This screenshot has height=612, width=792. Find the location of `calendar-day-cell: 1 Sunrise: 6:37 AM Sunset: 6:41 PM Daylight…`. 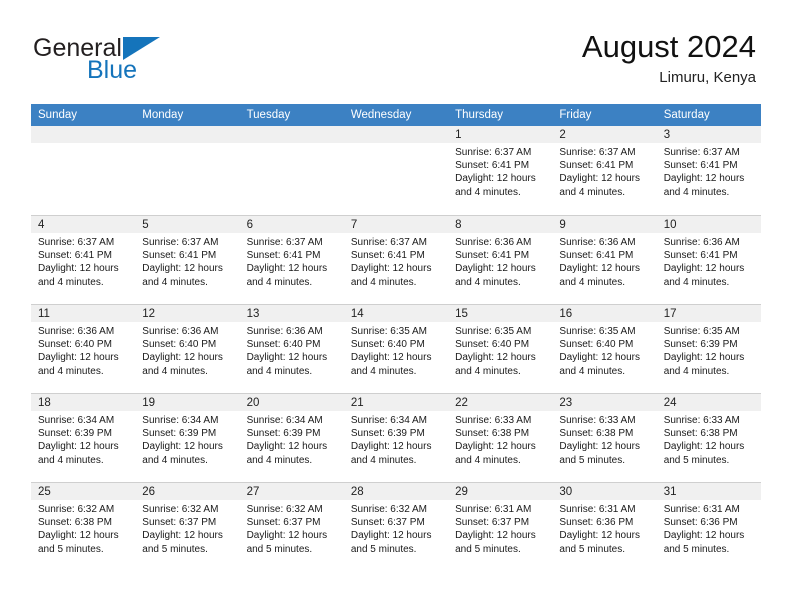

calendar-day-cell: 1 Sunrise: 6:37 AM Sunset: 6:41 PM Daylight… is located at coordinates (500, 170).